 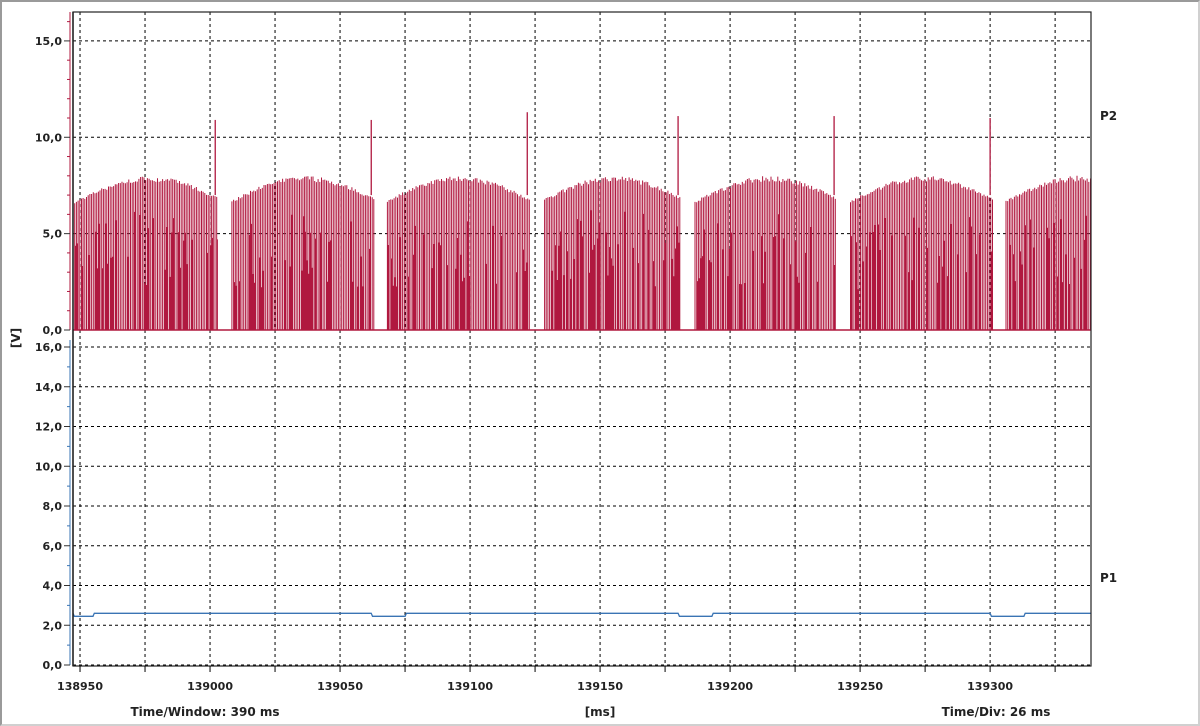 I want to click on x-tick-label: 139000, so click(x=210, y=686).